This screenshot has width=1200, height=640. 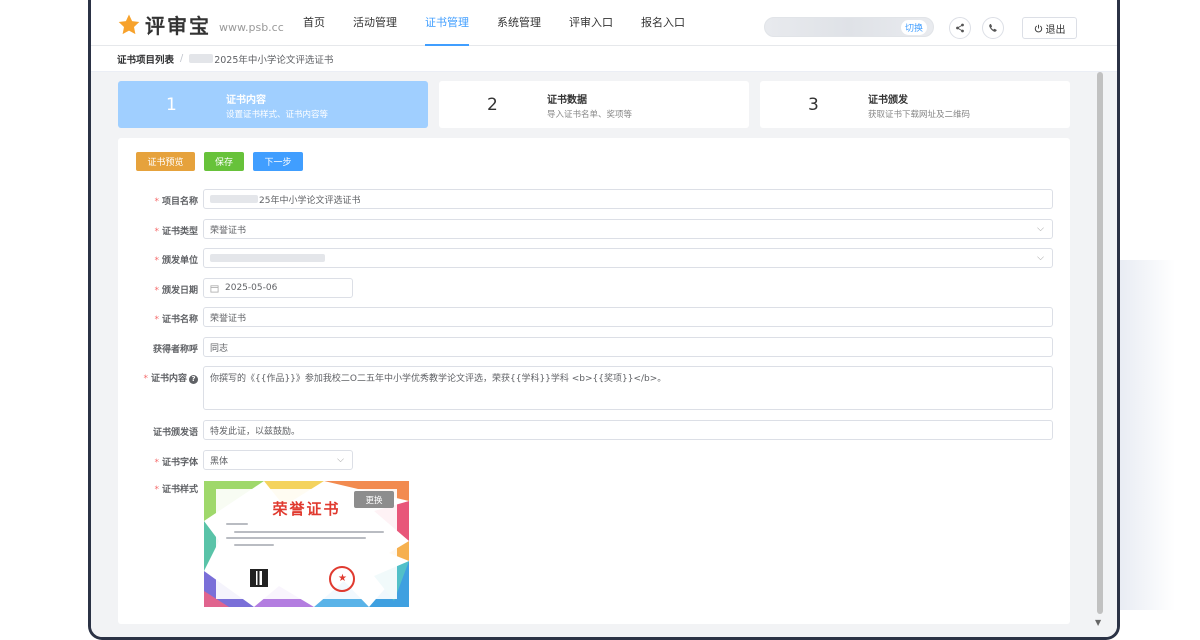 I want to click on logo-url: www.psb.cc, so click(x=251, y=27).